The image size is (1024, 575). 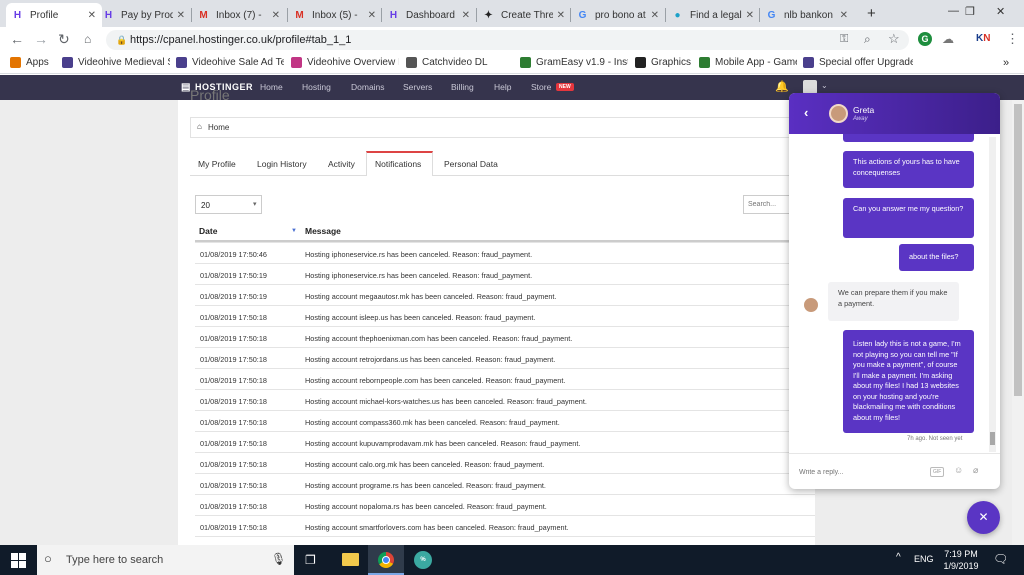 I want to click on notifications-center-icon: 🗨, so click(x=1000, y=559).